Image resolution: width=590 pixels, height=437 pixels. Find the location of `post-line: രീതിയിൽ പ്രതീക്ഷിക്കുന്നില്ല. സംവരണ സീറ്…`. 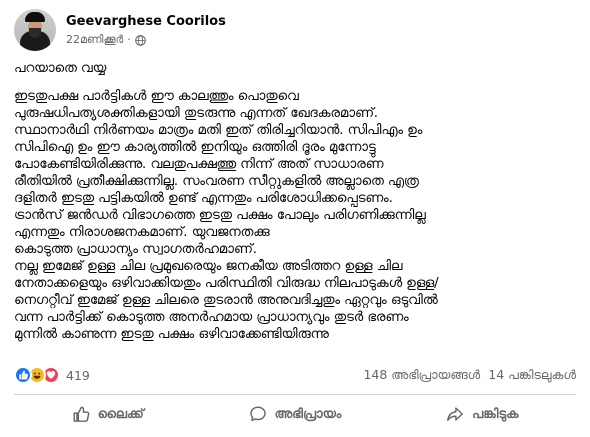

post-line: രീതിയിൽ പ്രതീക്ഷിക്കുന്നില്ല. സംവരണ സീറ്… is located at coordinates (216, 181).